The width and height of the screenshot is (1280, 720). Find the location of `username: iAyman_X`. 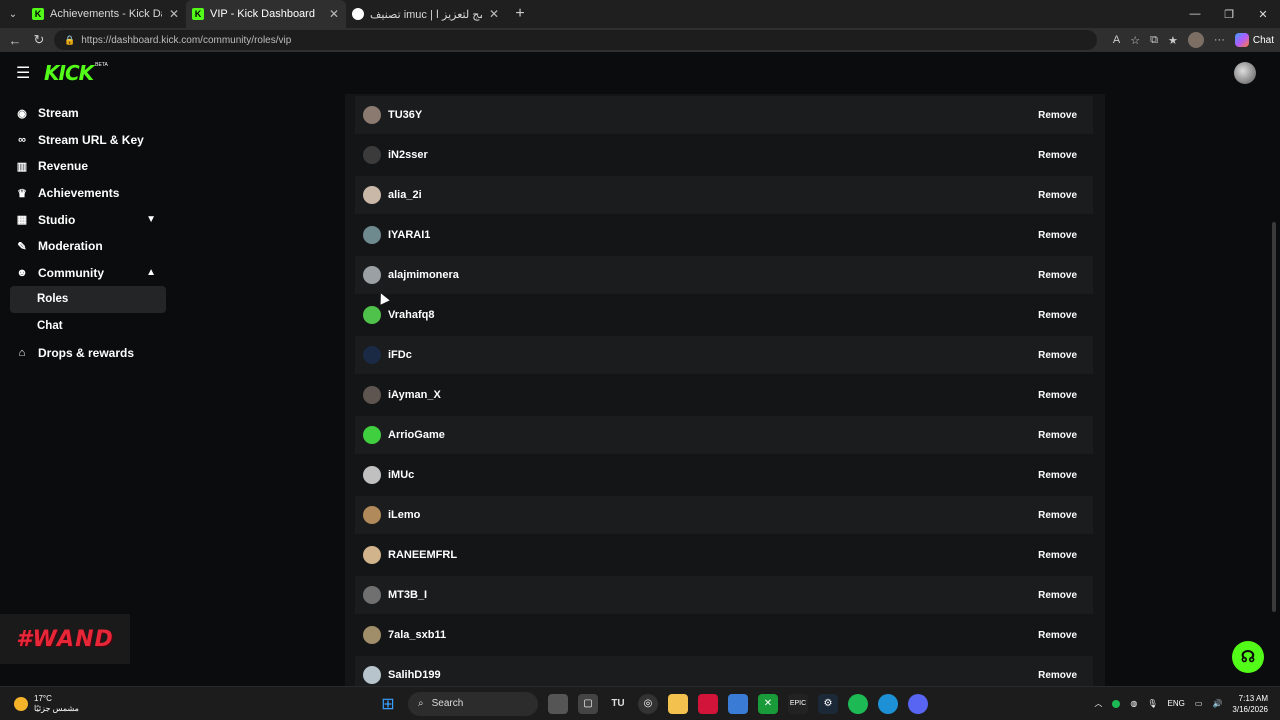

username: iAyman_X is located at coordinates (414, 395).